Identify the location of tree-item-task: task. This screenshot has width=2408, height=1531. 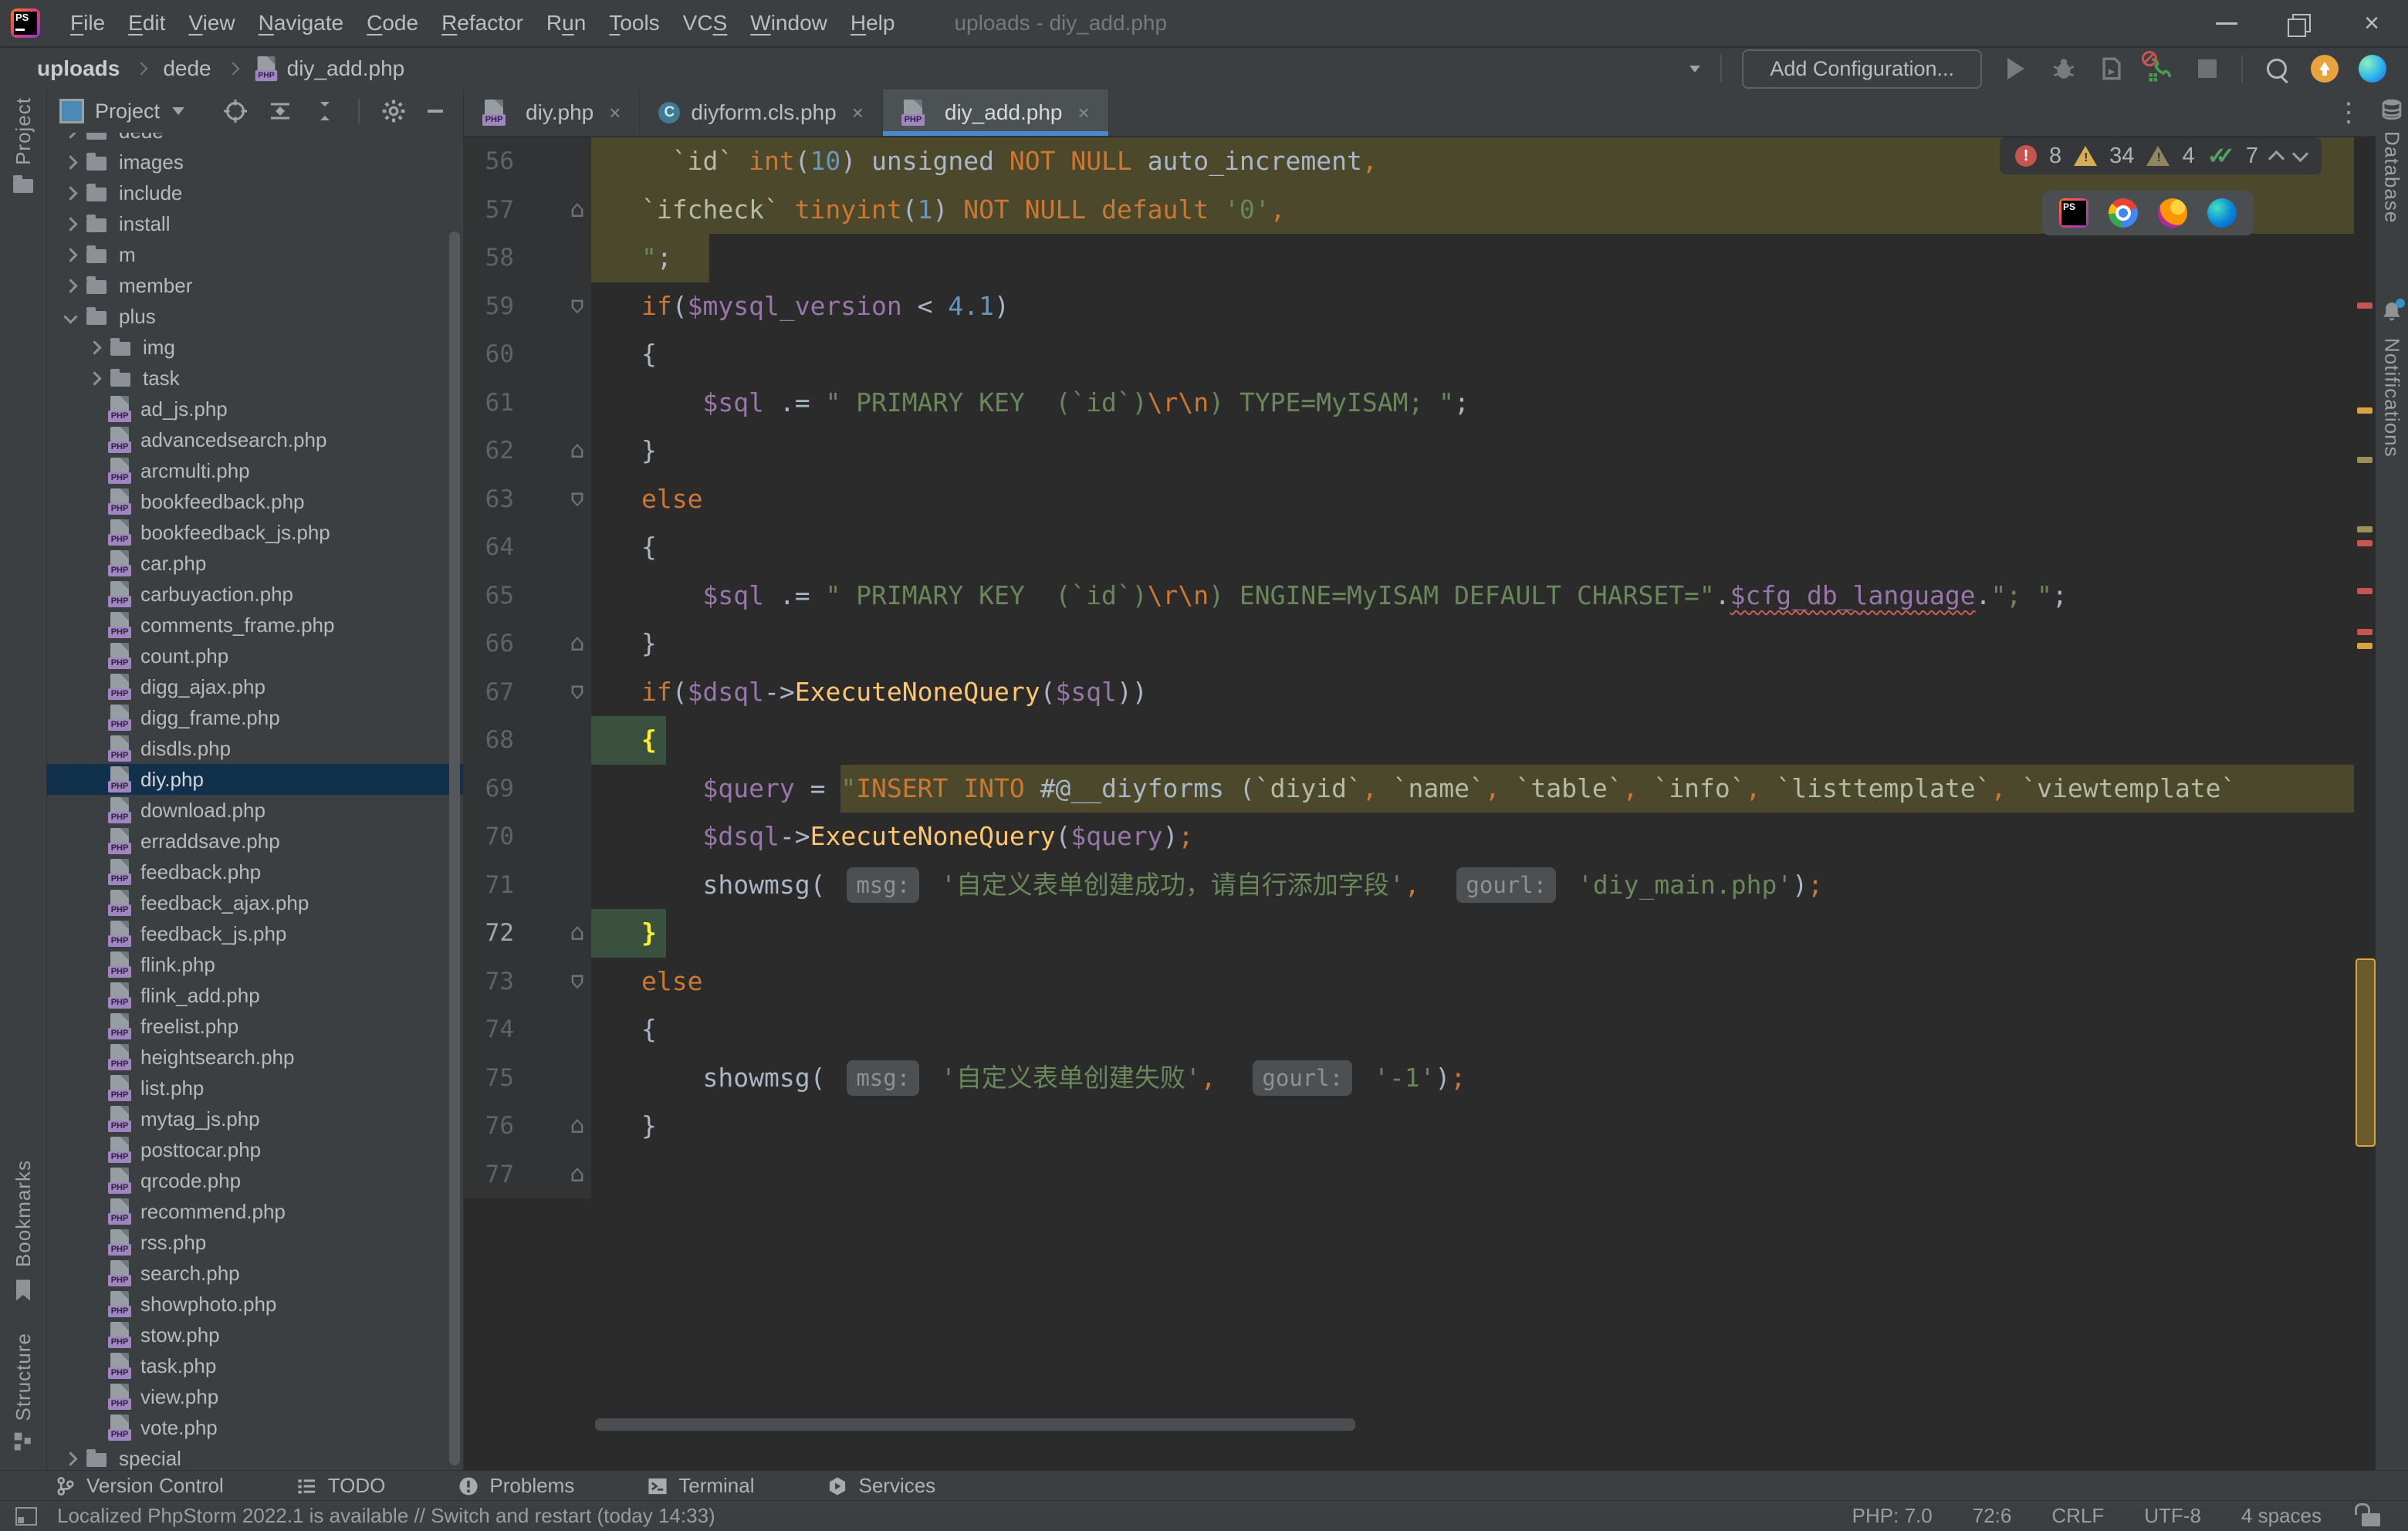
(255, 379).